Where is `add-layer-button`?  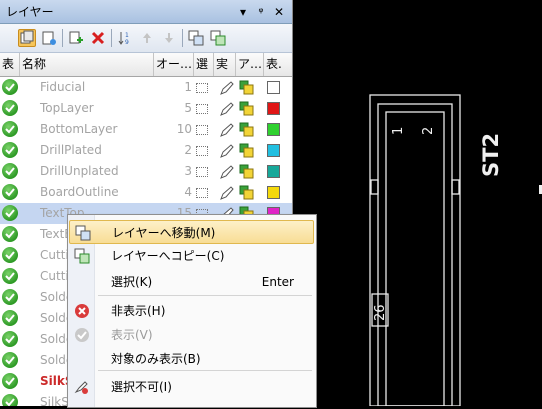
add-layer-button is located at coordinates (76, 38).